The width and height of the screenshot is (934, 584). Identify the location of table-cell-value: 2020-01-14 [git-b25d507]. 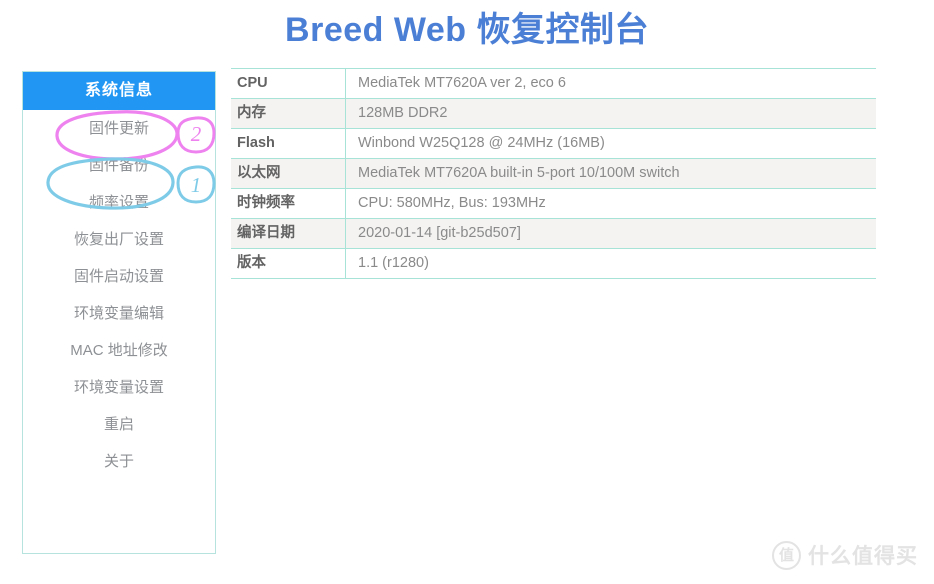
(610, 233).